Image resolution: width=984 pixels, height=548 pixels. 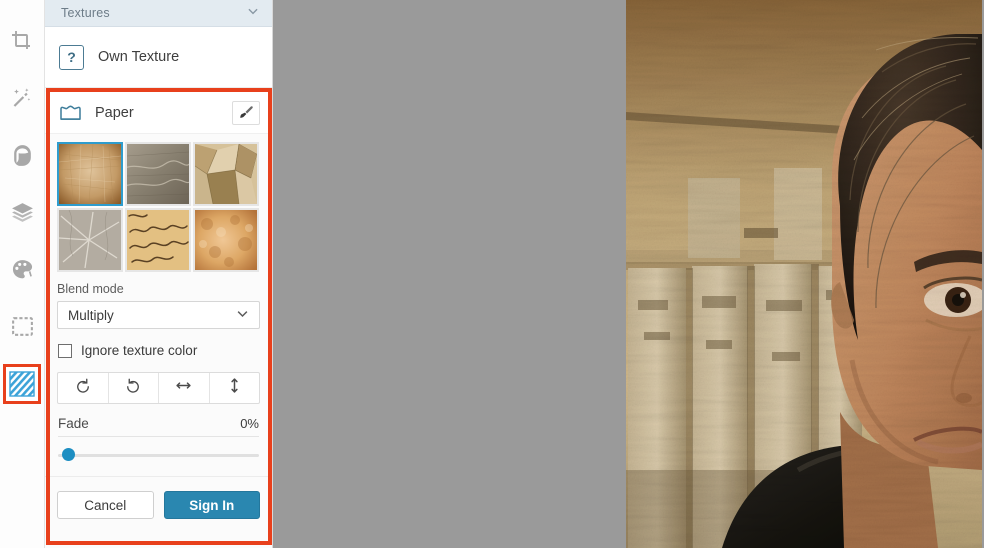 What do you see at coordinates (158, 436) in the screenshot?
I see `fade-divider` at bounding box center [158, 436].